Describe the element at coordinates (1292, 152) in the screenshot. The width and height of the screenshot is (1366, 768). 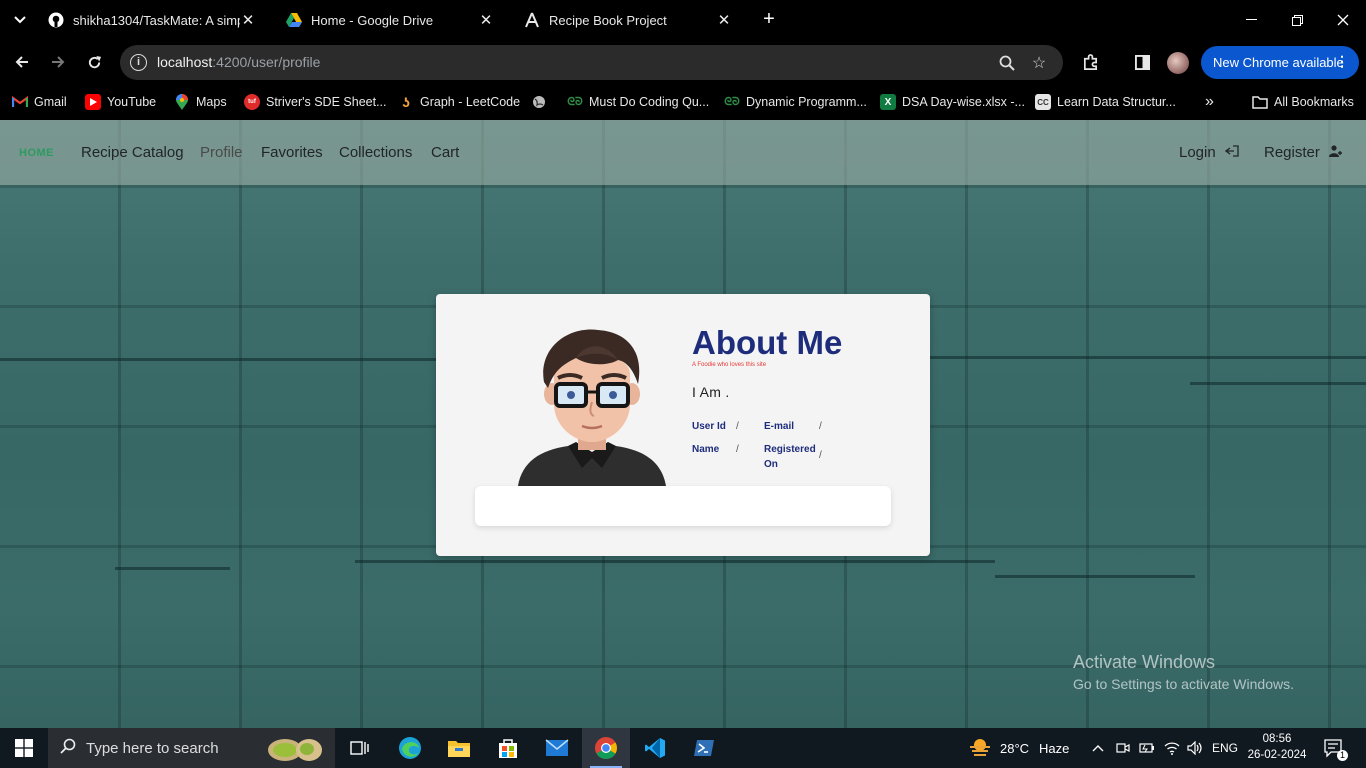
I see `register-label: Register` at that location.